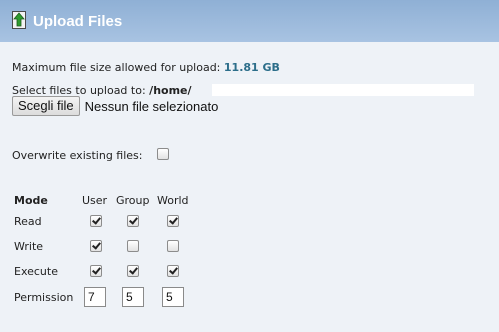  Describe the element at coordinates (36, 271) in the screenshot. I see `execute-row-label: Execute` at that location.